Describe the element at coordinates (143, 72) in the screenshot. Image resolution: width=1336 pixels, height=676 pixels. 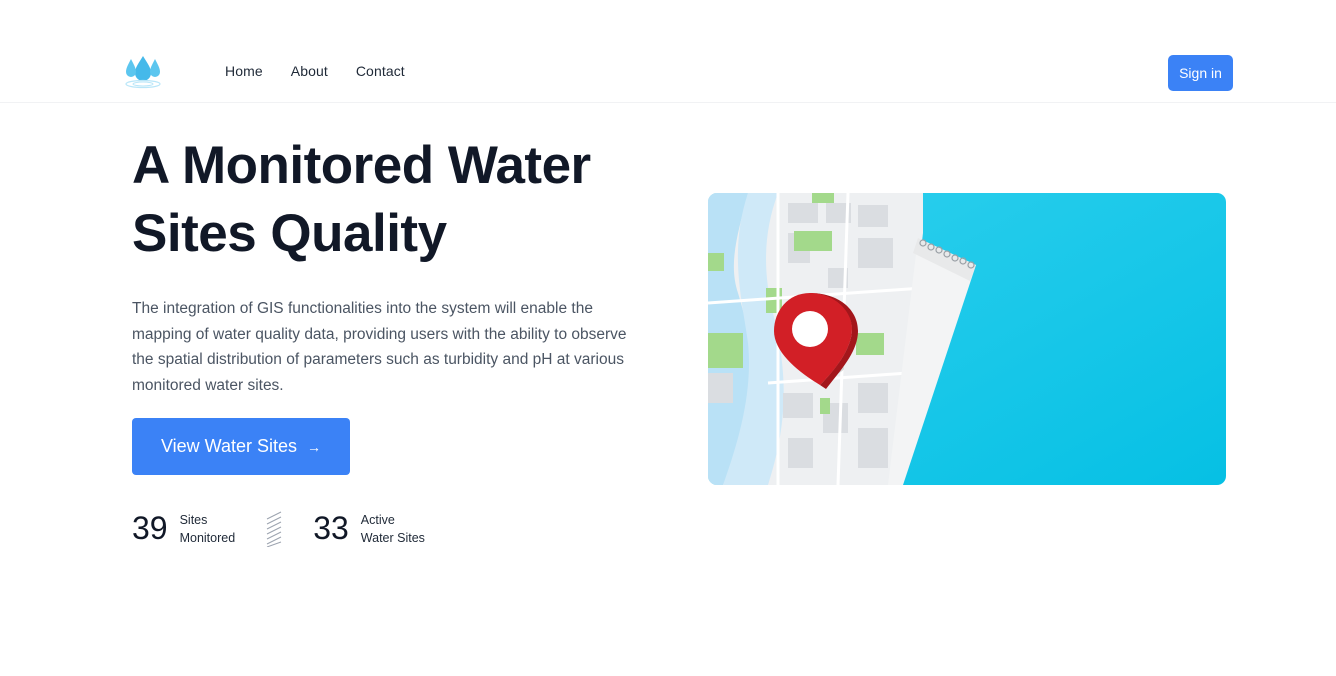
I see `water-drops-logo-icon` at that location.